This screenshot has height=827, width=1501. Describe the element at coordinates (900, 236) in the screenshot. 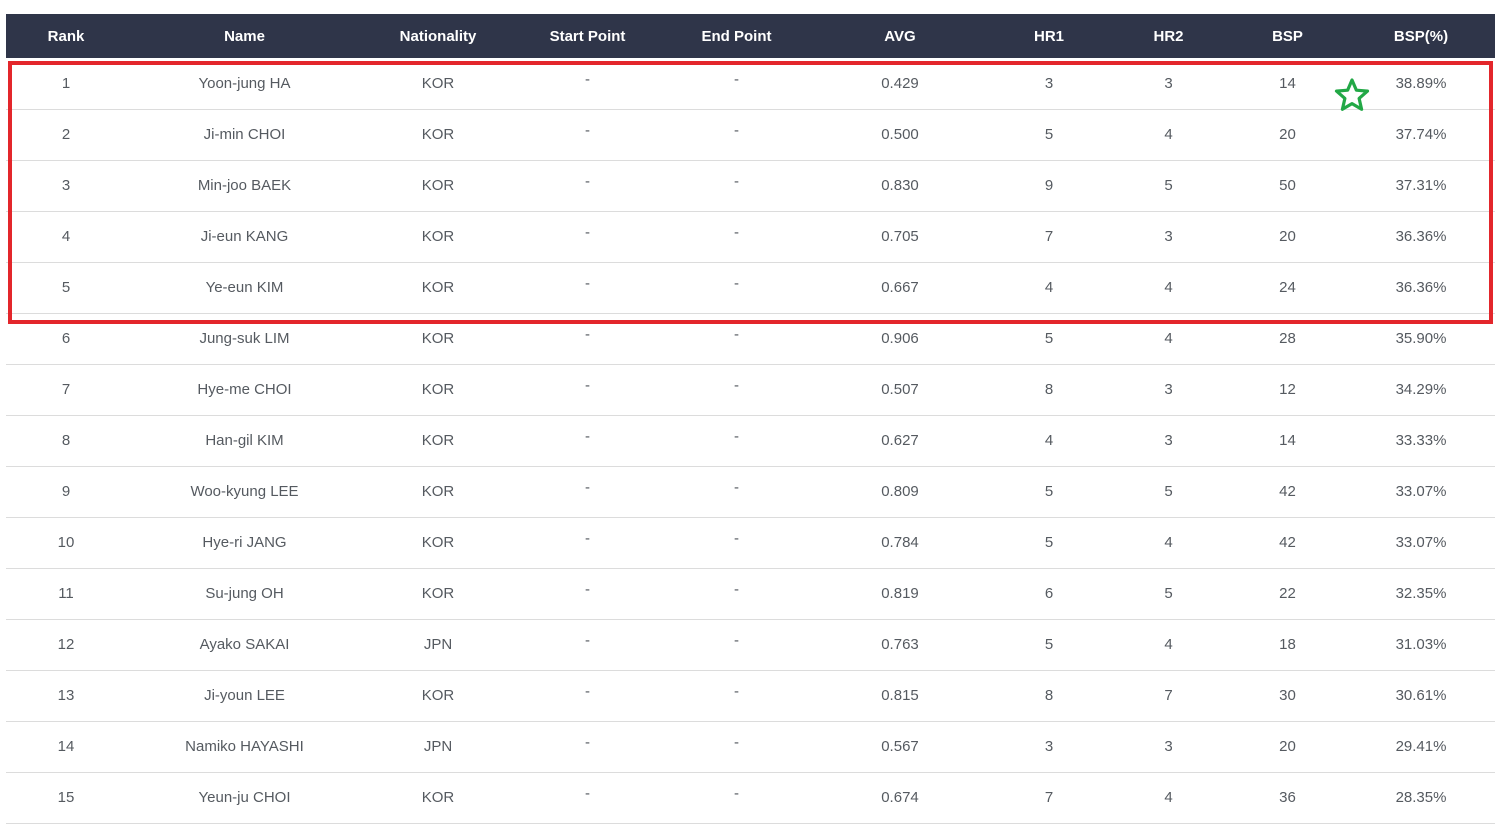

I see `cell-avg: 0.705` at that location.